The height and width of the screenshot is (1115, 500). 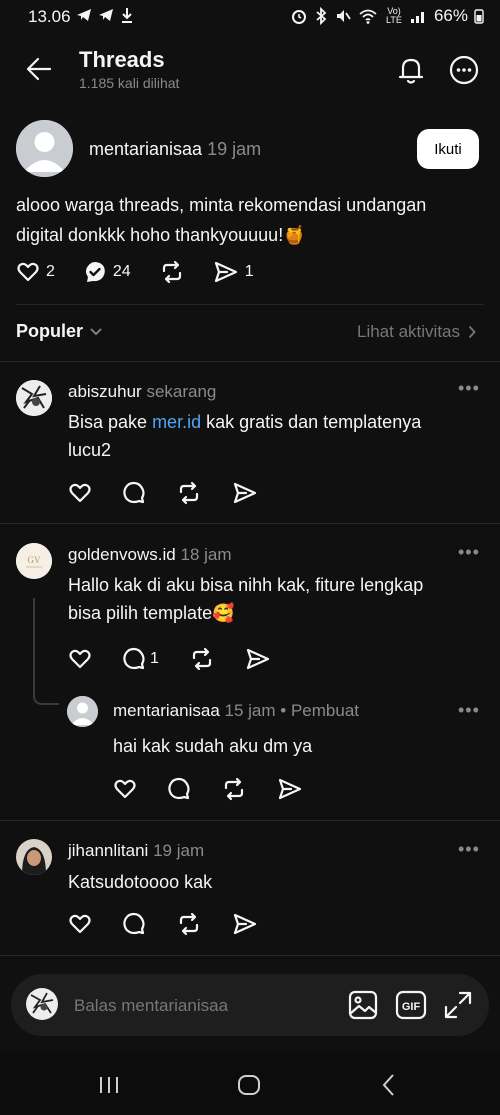 I want to click on system-nav-bar, so click(x=250, y=1084).